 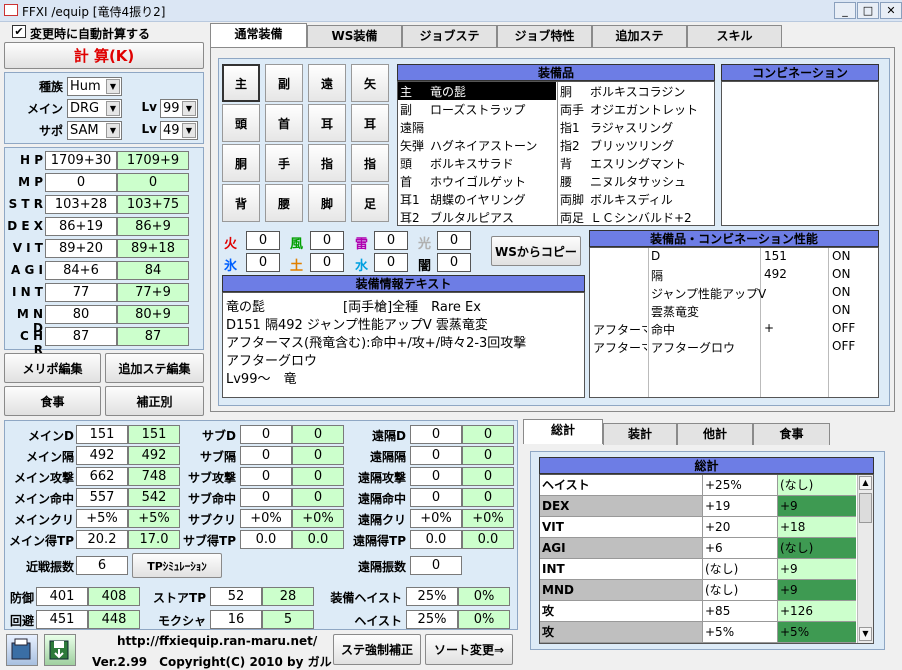 What do you see at coordinates (179, 108) in the screenshot?
I see `main-lv-select: 99 ▼` at bounding box center [179, 108].